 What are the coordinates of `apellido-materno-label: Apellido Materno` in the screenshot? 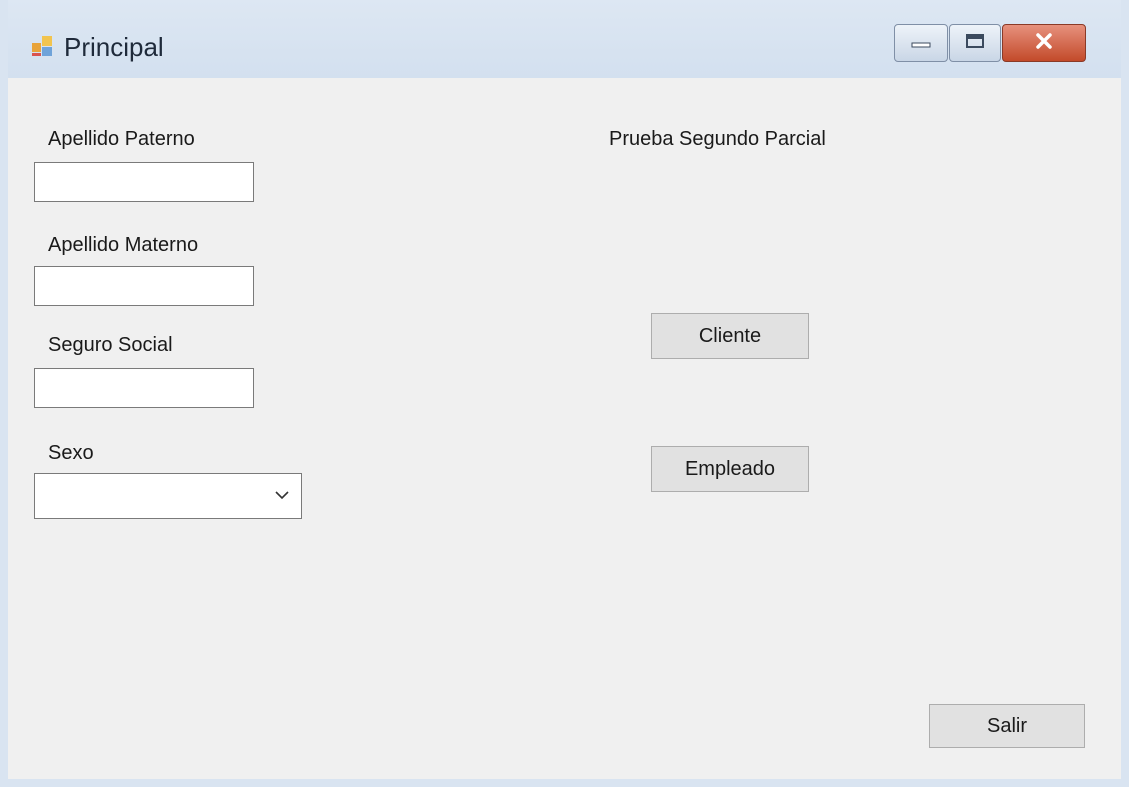 It's located at (123, 245).